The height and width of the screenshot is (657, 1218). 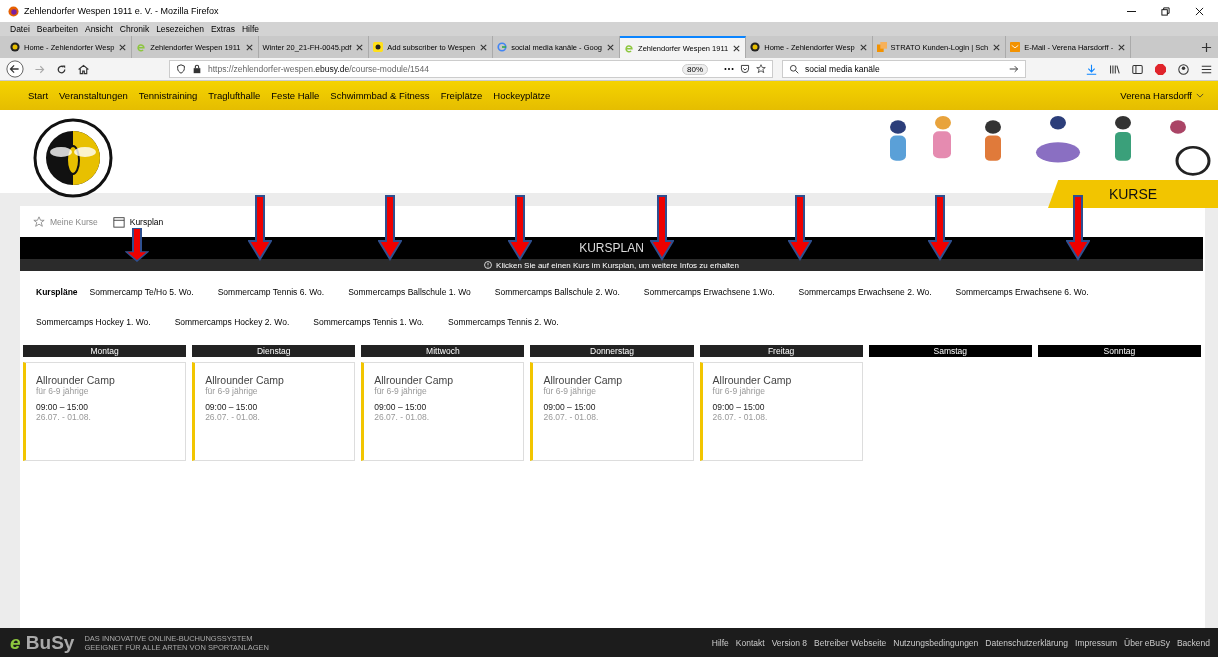 What do you see at coordinates (1022, 294) in the screenshot?
I see `plan-link: Sommercamps Erwachsene 6. Wo.` at bounding box center [1022, 294].